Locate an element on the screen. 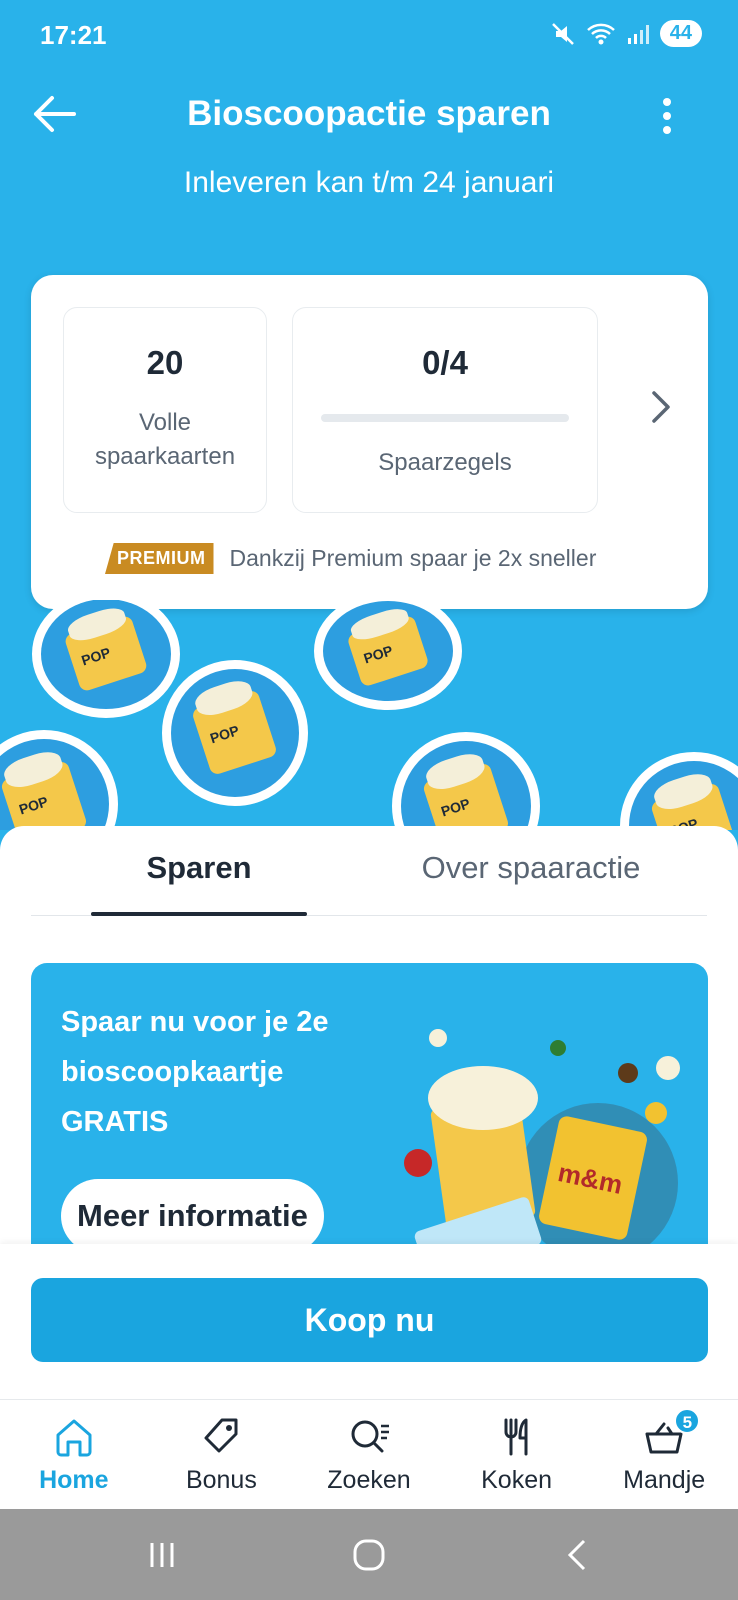  deadline-subtitle: Inleveren kan t/m 24 januari is located at coordinates (369, 182).